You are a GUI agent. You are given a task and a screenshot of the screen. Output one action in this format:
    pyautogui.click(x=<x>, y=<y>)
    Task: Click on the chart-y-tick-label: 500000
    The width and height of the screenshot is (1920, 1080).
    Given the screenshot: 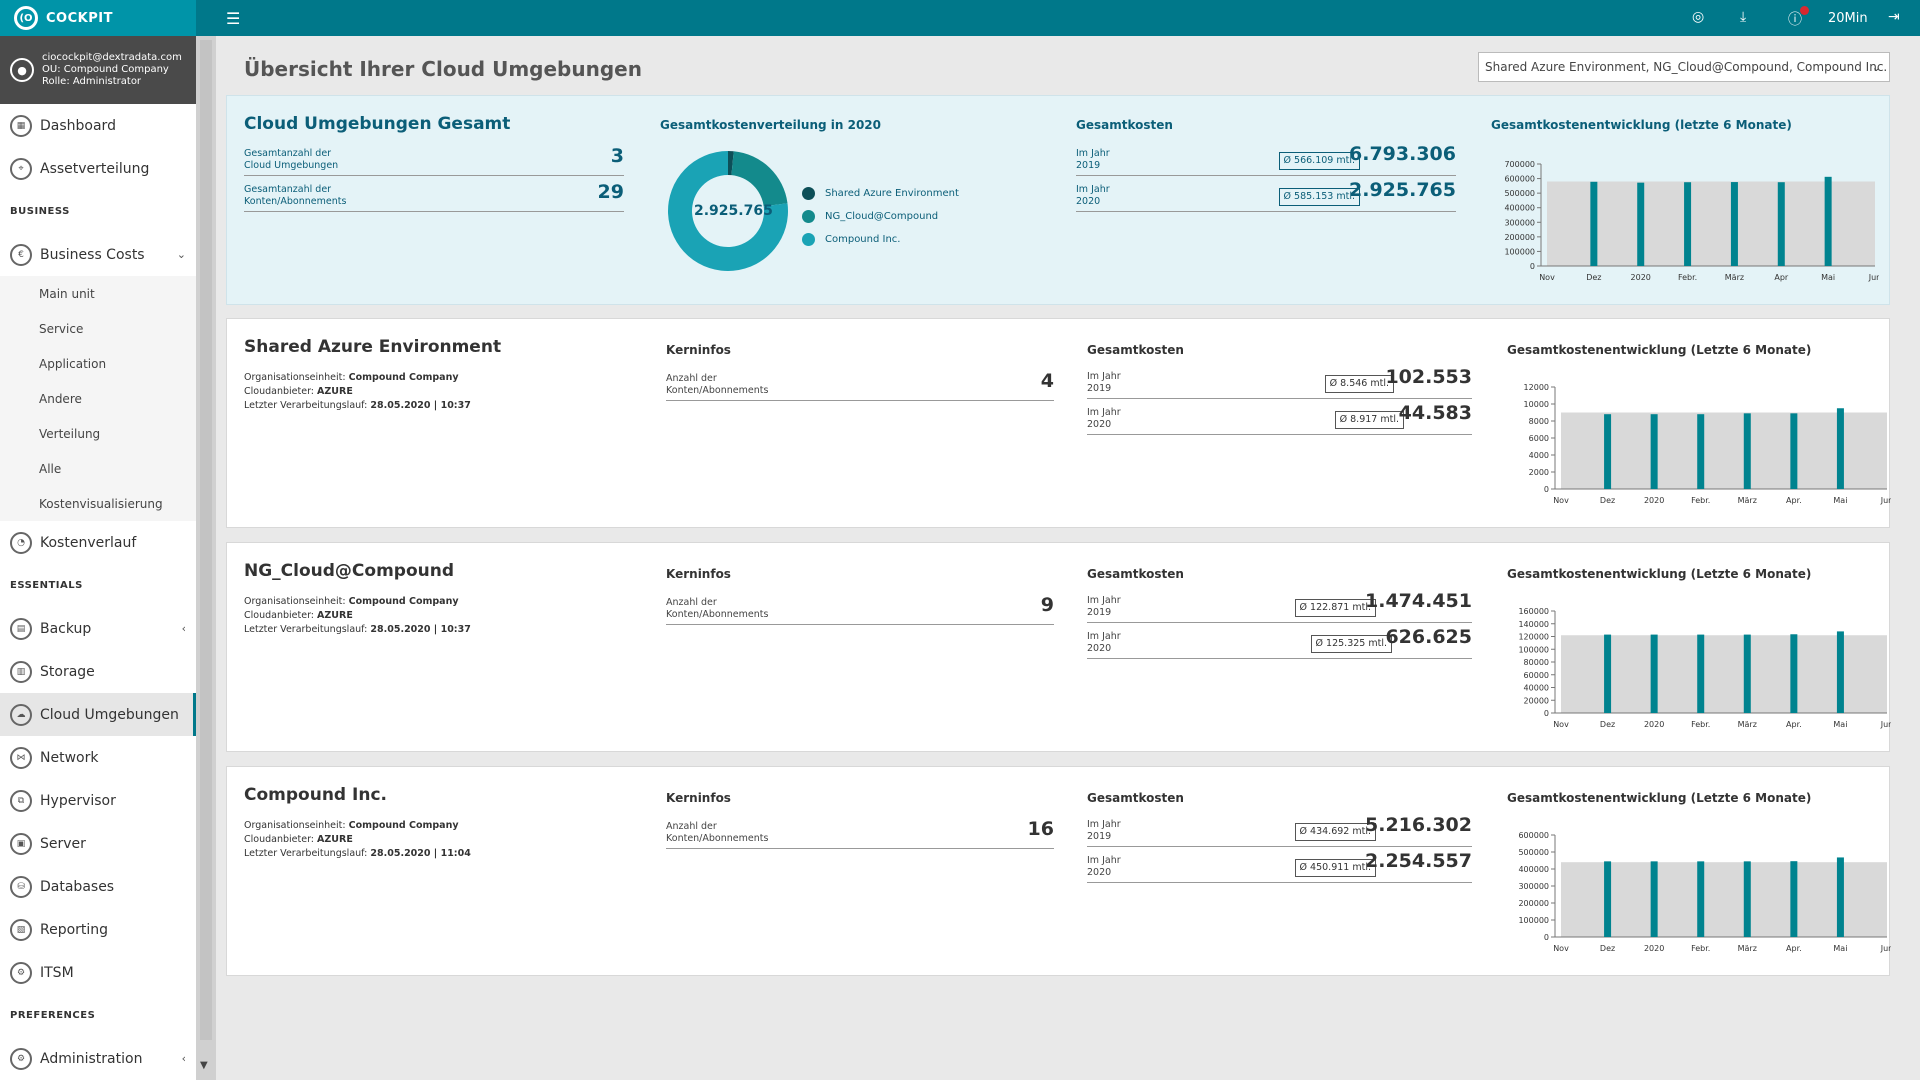 What is the action you would take?
    pyautogui.click(x=1533, y=852)
    